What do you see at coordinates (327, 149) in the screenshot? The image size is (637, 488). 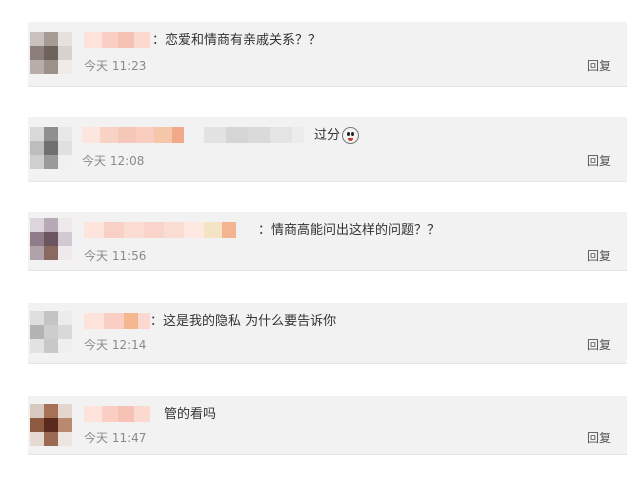 I see `comment-card: 过分 今天 12:08 回复` at bounding box center [327, 149].